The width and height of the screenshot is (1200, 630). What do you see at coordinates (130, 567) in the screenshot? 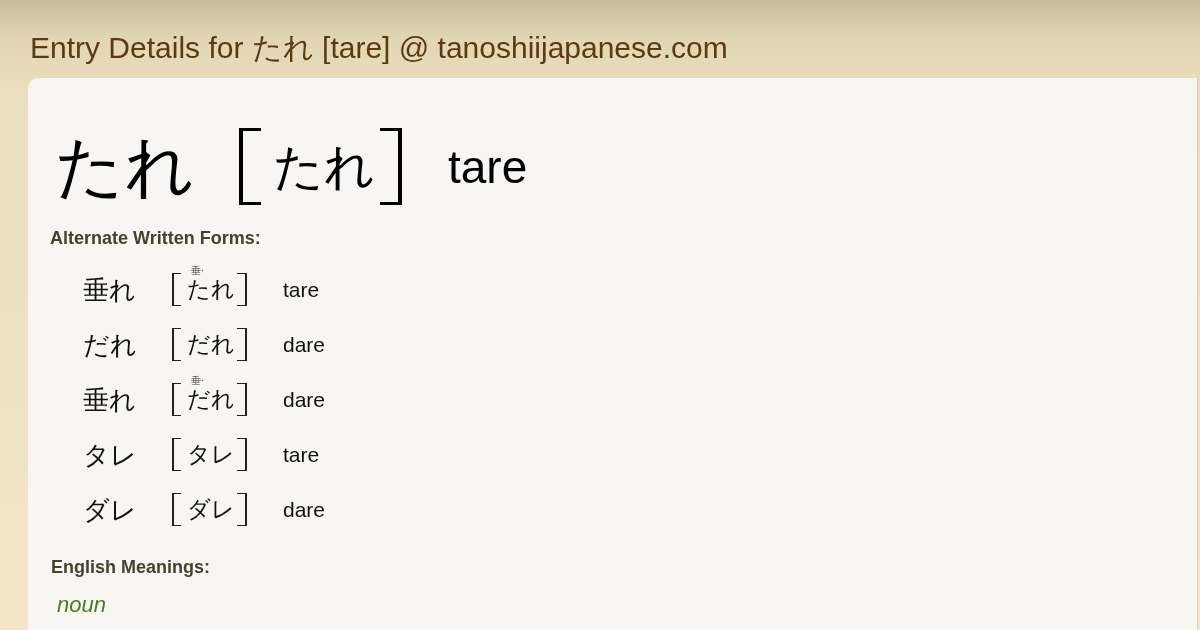
I see `section-heading: English Meanings:` at bounding box center [130, 567].